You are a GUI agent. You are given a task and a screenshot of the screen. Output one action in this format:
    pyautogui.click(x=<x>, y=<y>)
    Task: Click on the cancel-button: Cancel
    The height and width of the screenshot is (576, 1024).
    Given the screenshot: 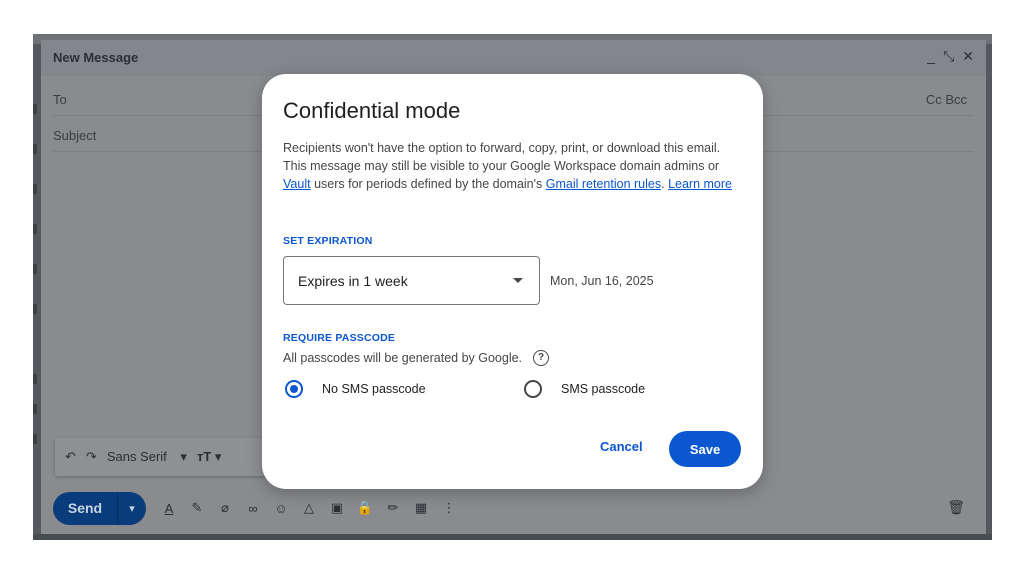 What is the action you would take?
    pyautogui.click(x=621, y=446)
    